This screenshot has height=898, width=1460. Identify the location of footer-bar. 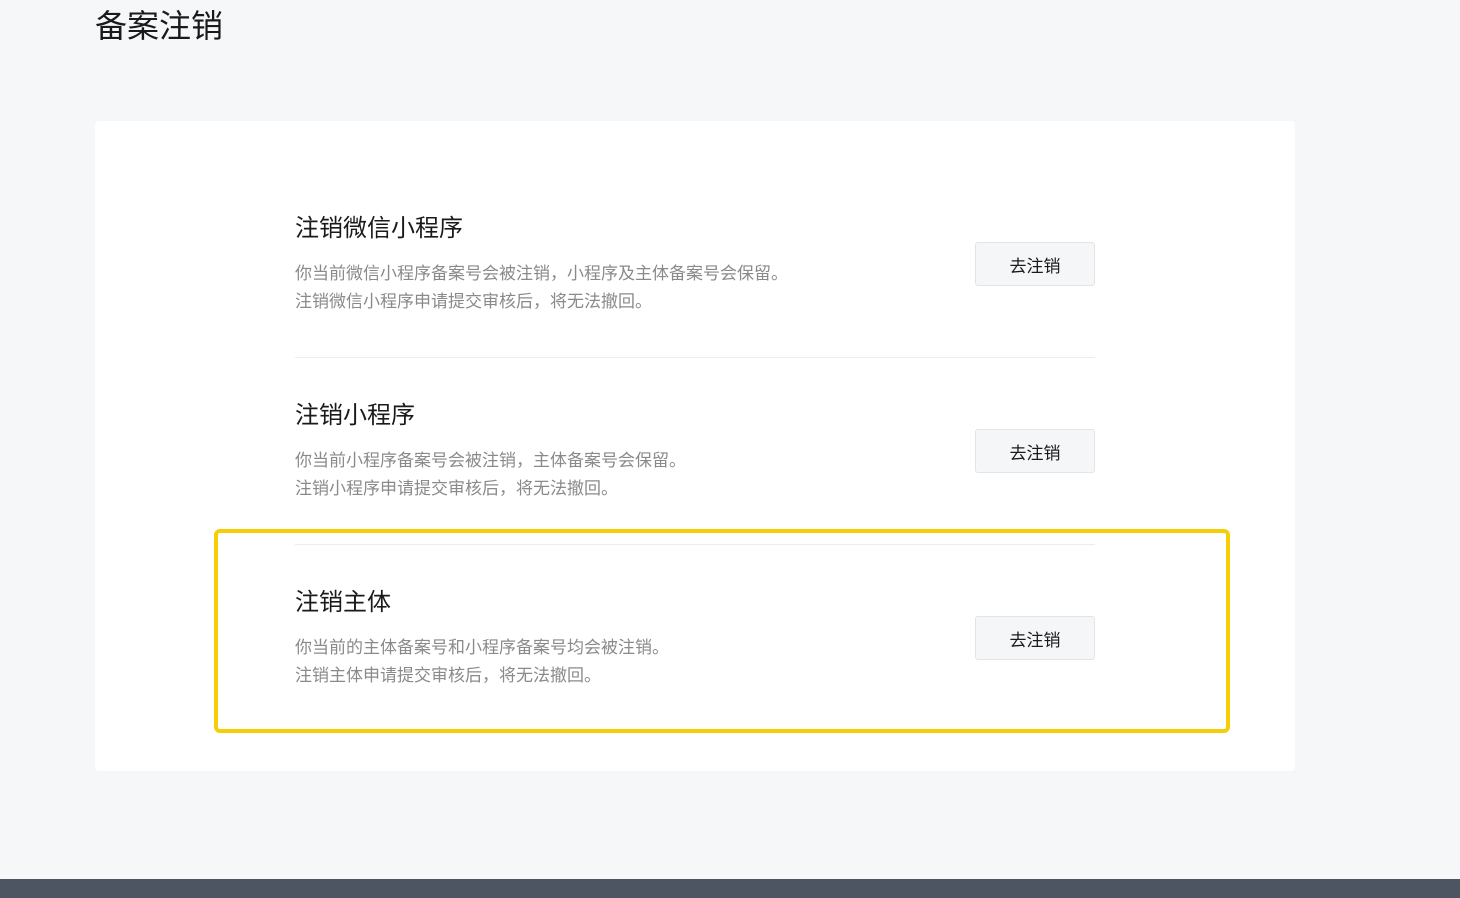
(730, 888).